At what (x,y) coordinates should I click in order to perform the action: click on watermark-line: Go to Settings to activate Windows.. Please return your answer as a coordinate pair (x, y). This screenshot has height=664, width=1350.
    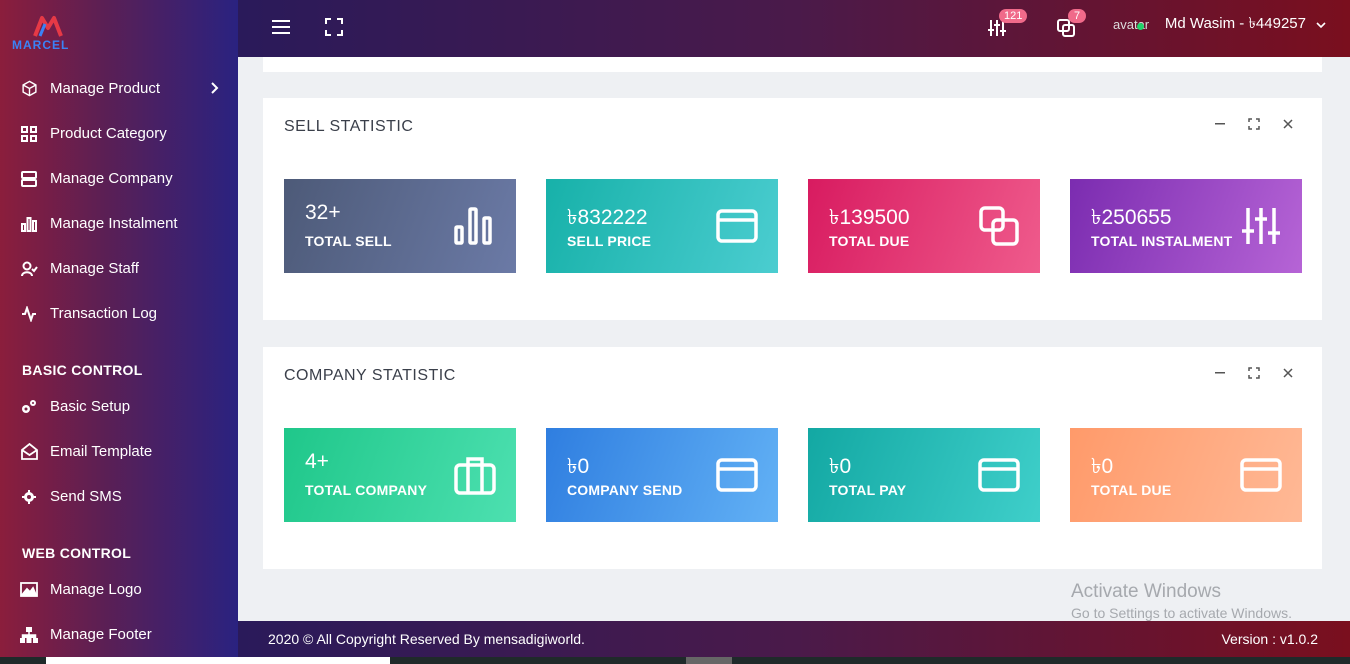
    Looking at the image, I should click on (1181, 613).